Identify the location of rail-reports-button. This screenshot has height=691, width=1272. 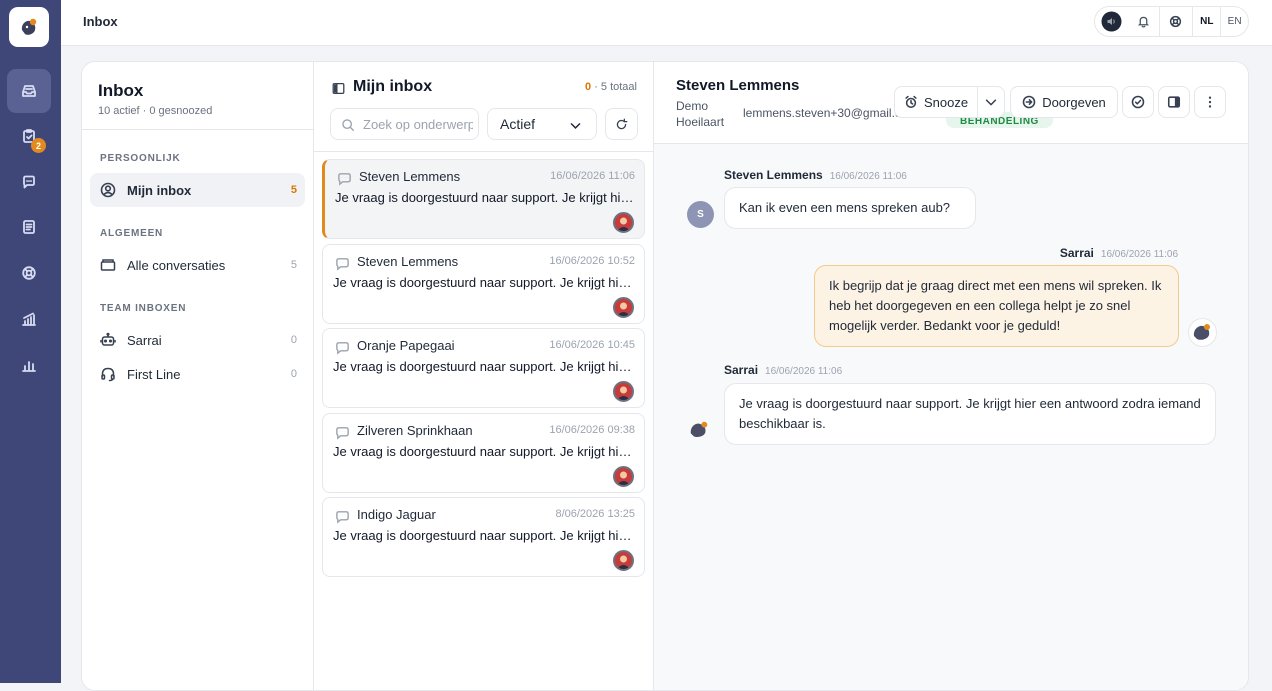
(29, 319).